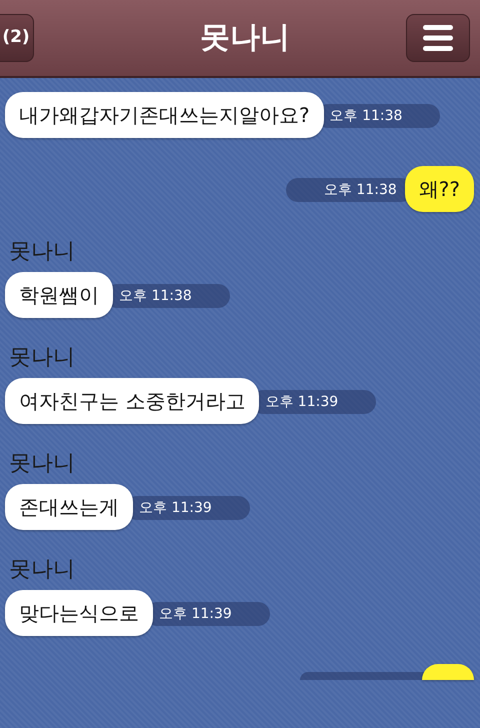 The image size is (480, 728). What do you see at coordinates (439, 189) in the screenshot?
I see `message-bubble: 왜??` at bounding box center [439, 189].